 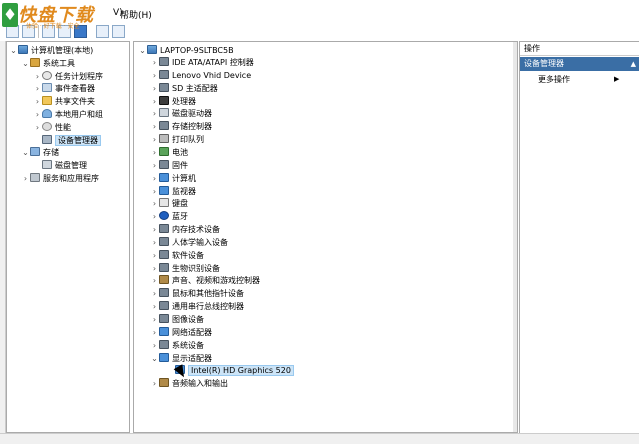 I want to click on device-label: 计算机, so click(x=184, y=178).